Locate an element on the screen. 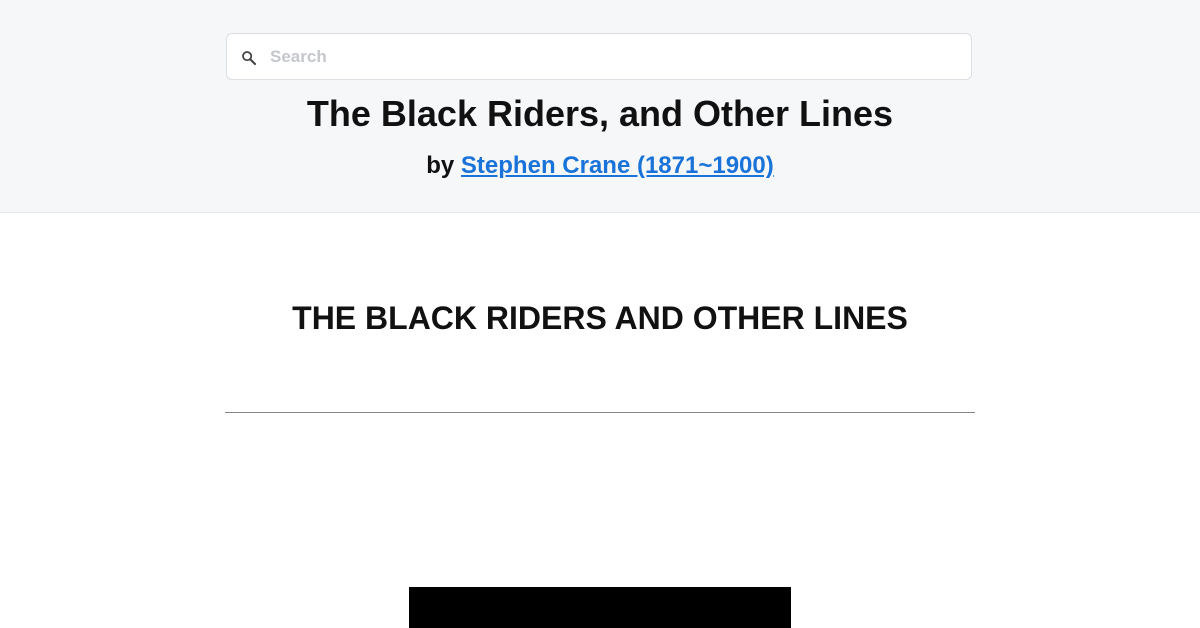  cover-image is located at coordinates (600, 607).